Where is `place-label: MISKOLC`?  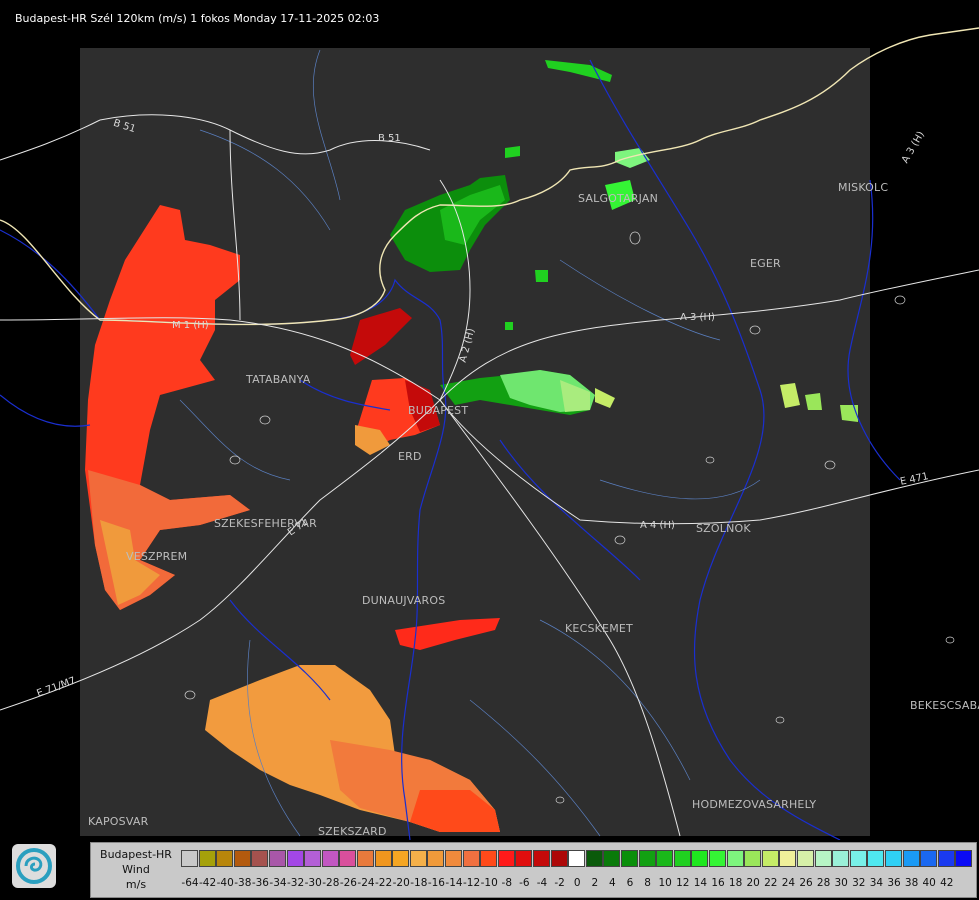 place-label: MISKOLC is located at coordinates (863, 187).